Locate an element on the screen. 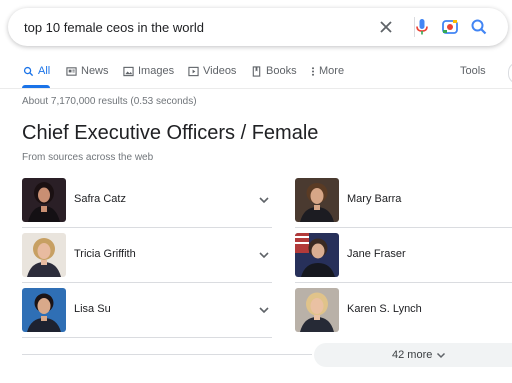 The width and height of the screenshot is (512, 383). tab-label: All is located at coordinates (44, 71).